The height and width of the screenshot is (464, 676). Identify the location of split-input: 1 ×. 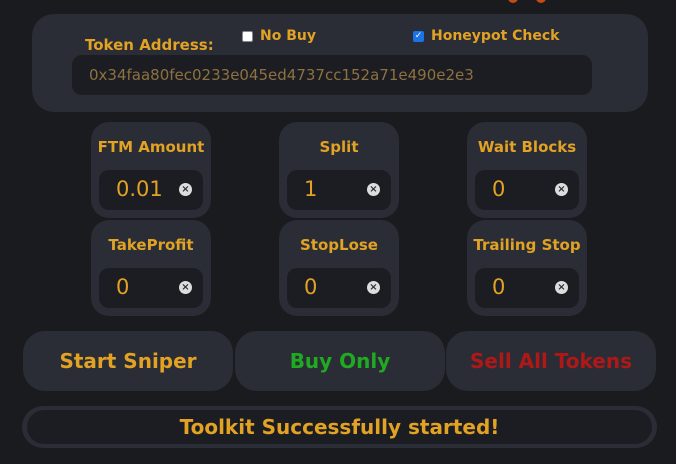
(339, 190).